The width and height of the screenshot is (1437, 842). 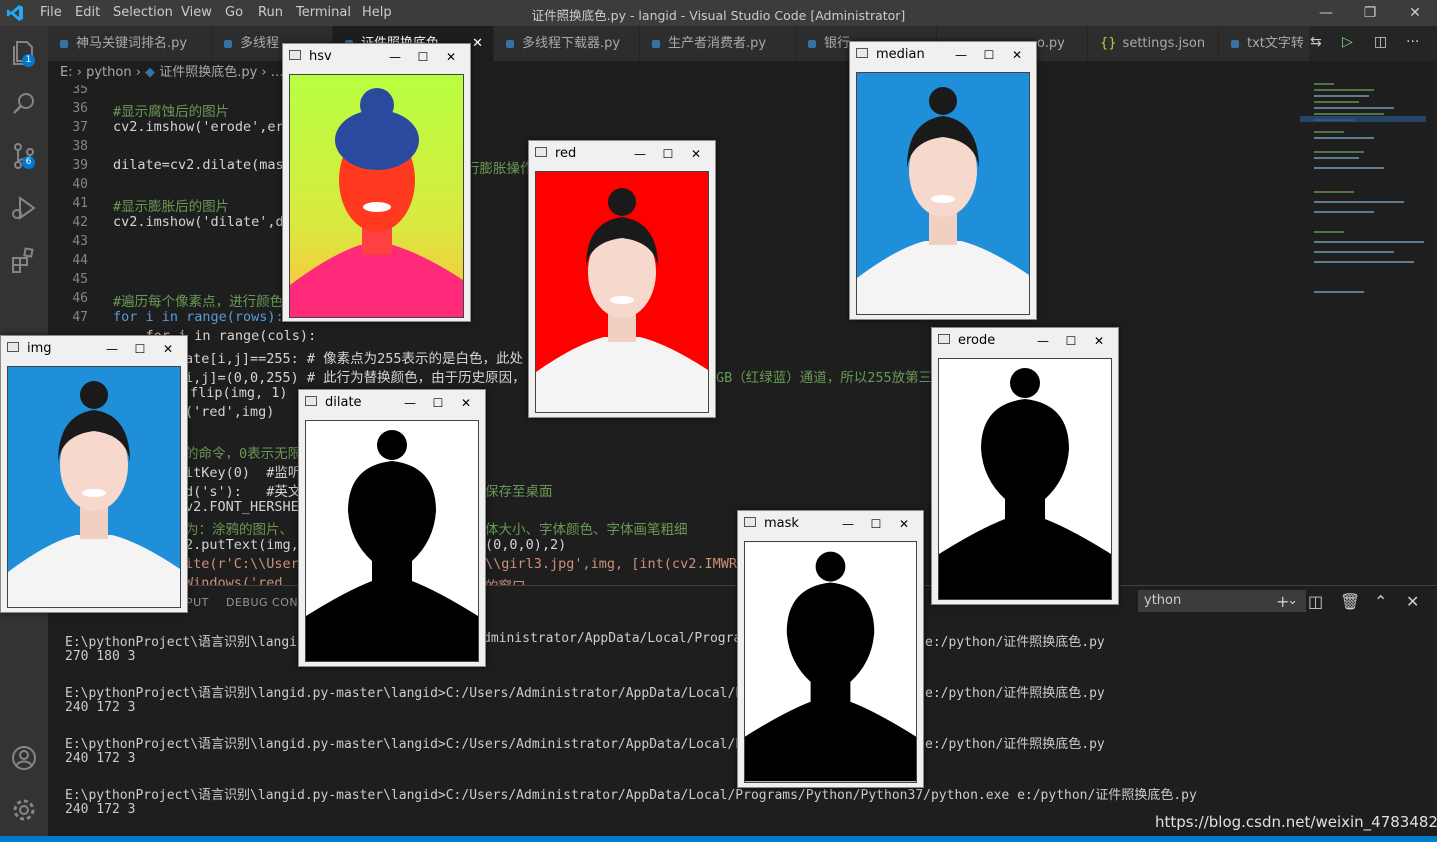 What do you see at coordinates (242, 564) in the screenshot?
I see `code-line: ite(r'C:\\User` at bounding box center [242, 564].